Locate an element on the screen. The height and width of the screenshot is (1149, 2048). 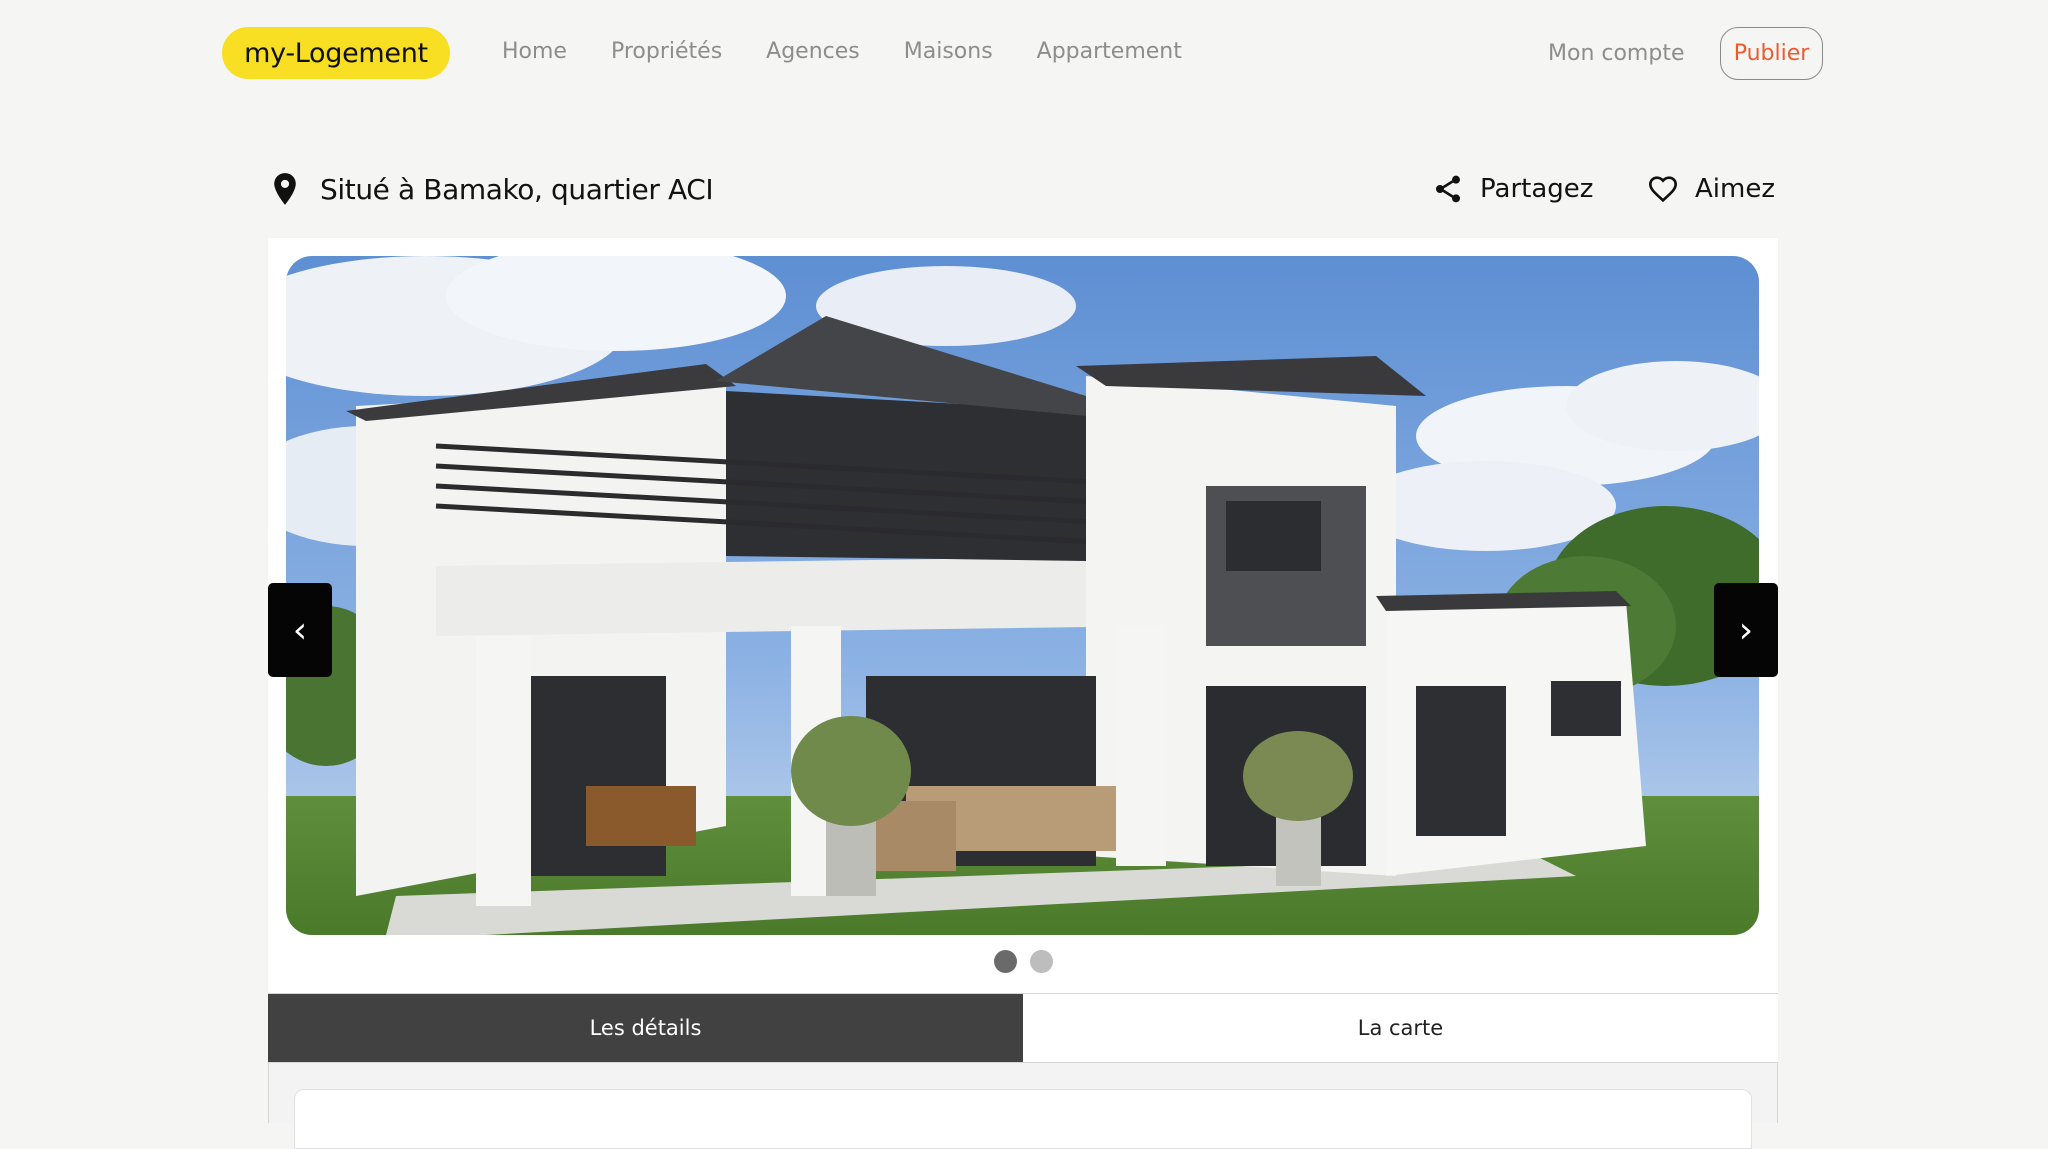
location-text: Situé à Bamako, quartier ACI is located at coordinates (517, 189).